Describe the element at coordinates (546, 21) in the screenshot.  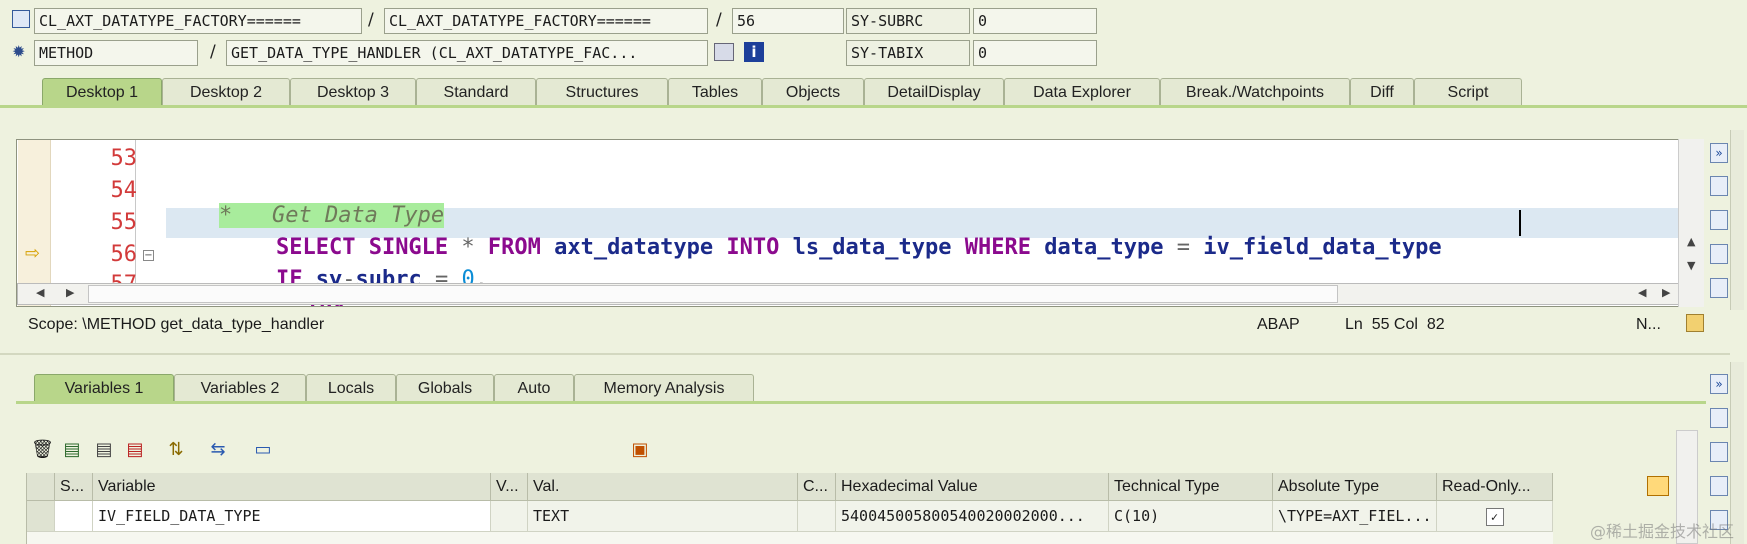
I see `include-field: CL_AXT_DATATYPE_FACTORY======` at that location.